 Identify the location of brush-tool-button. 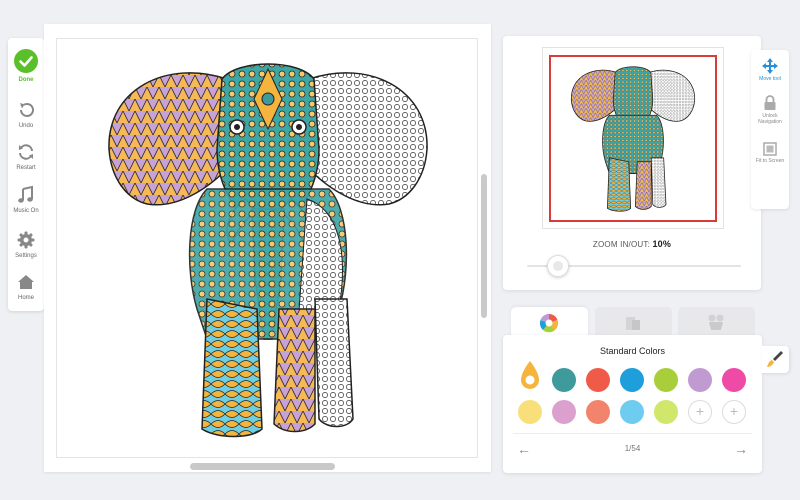
(775, 359).